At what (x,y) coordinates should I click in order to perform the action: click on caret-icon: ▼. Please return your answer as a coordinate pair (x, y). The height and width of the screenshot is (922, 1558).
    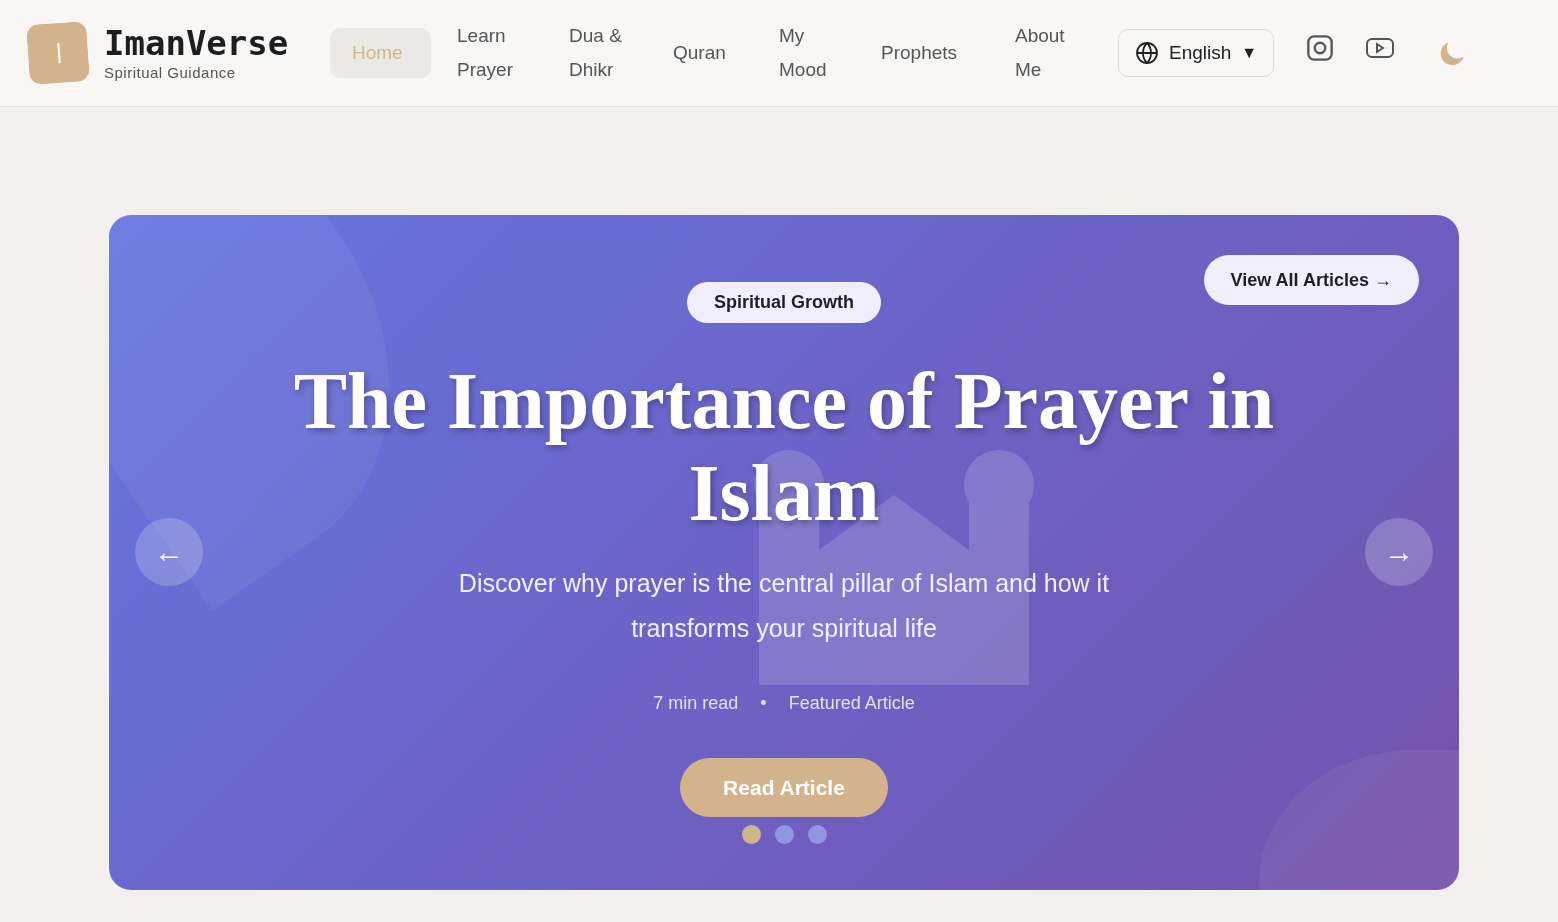
    Looking at the image, I should click on (1249, 53).